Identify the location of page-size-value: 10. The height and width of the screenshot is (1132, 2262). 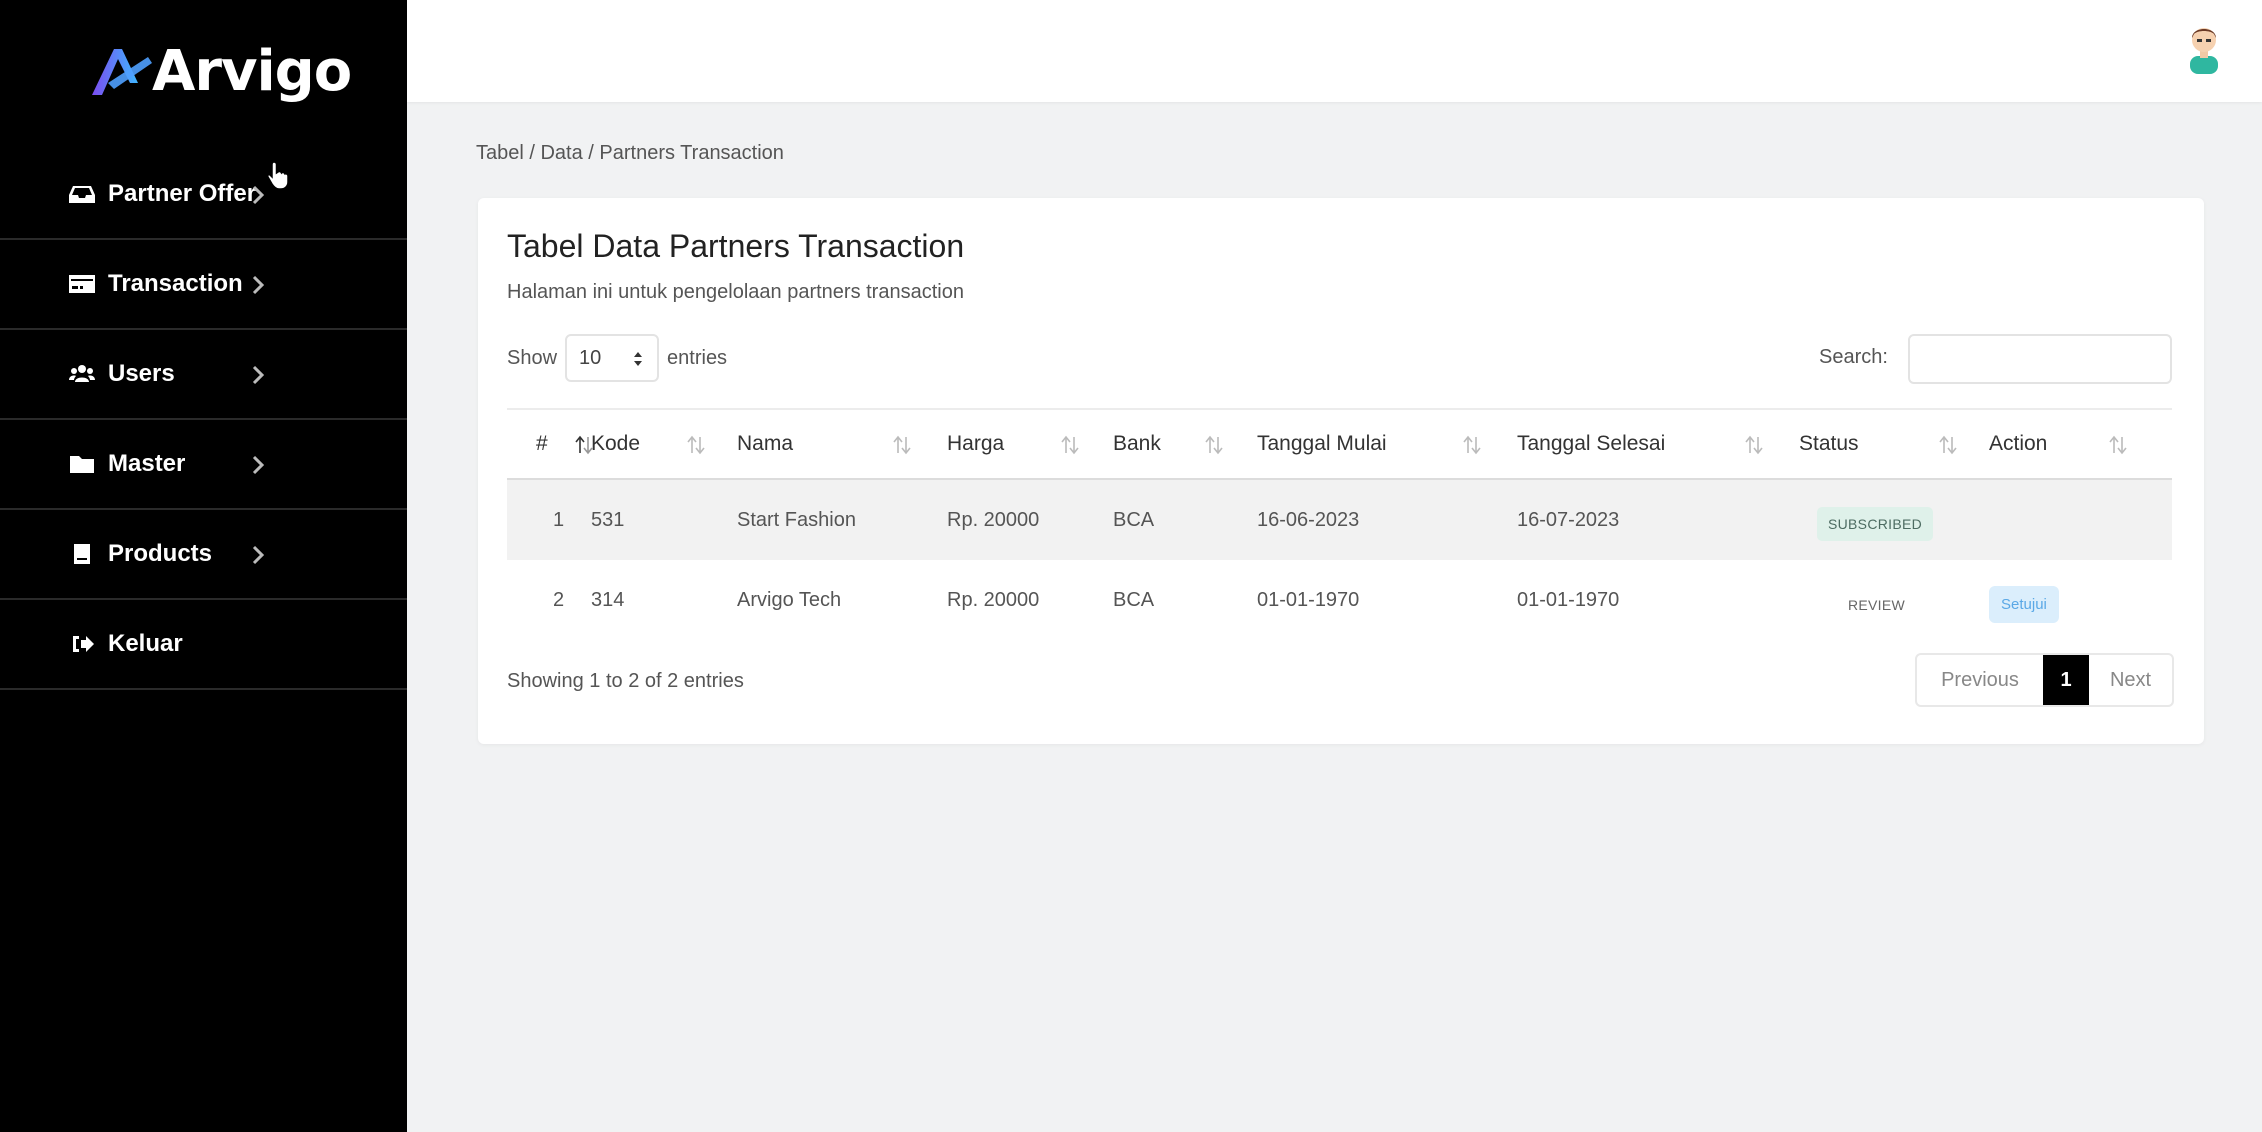
(590, 357).